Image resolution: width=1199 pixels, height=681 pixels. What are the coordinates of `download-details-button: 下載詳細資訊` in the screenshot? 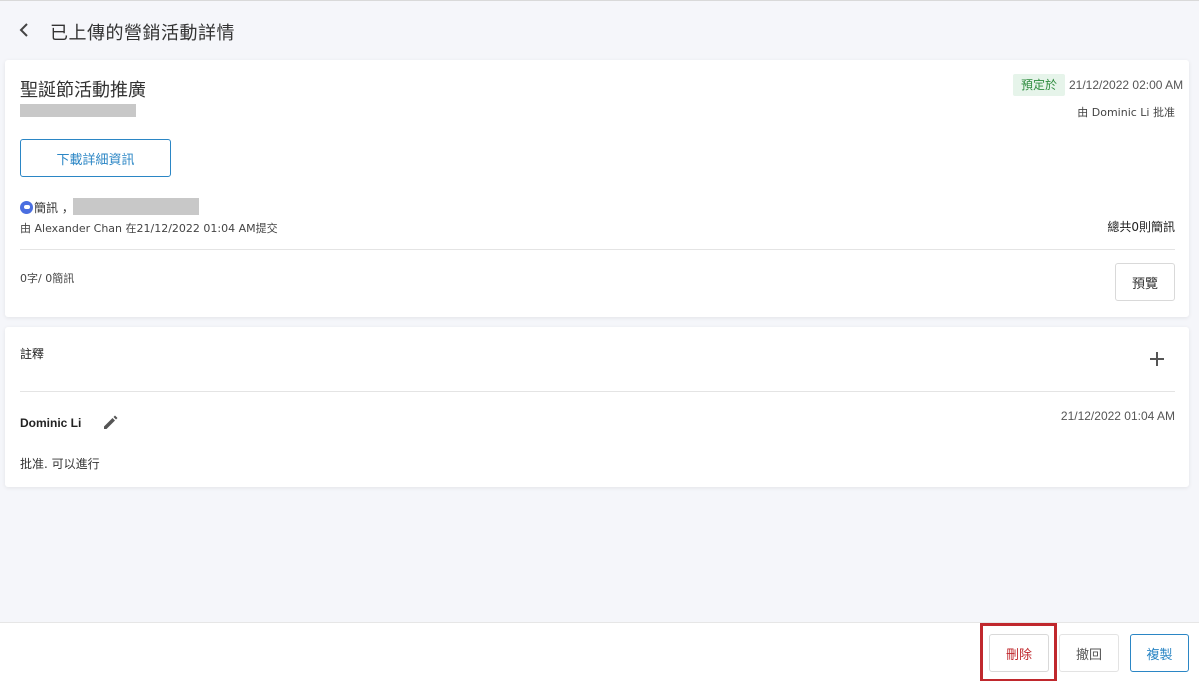 It's located at (95, 158).